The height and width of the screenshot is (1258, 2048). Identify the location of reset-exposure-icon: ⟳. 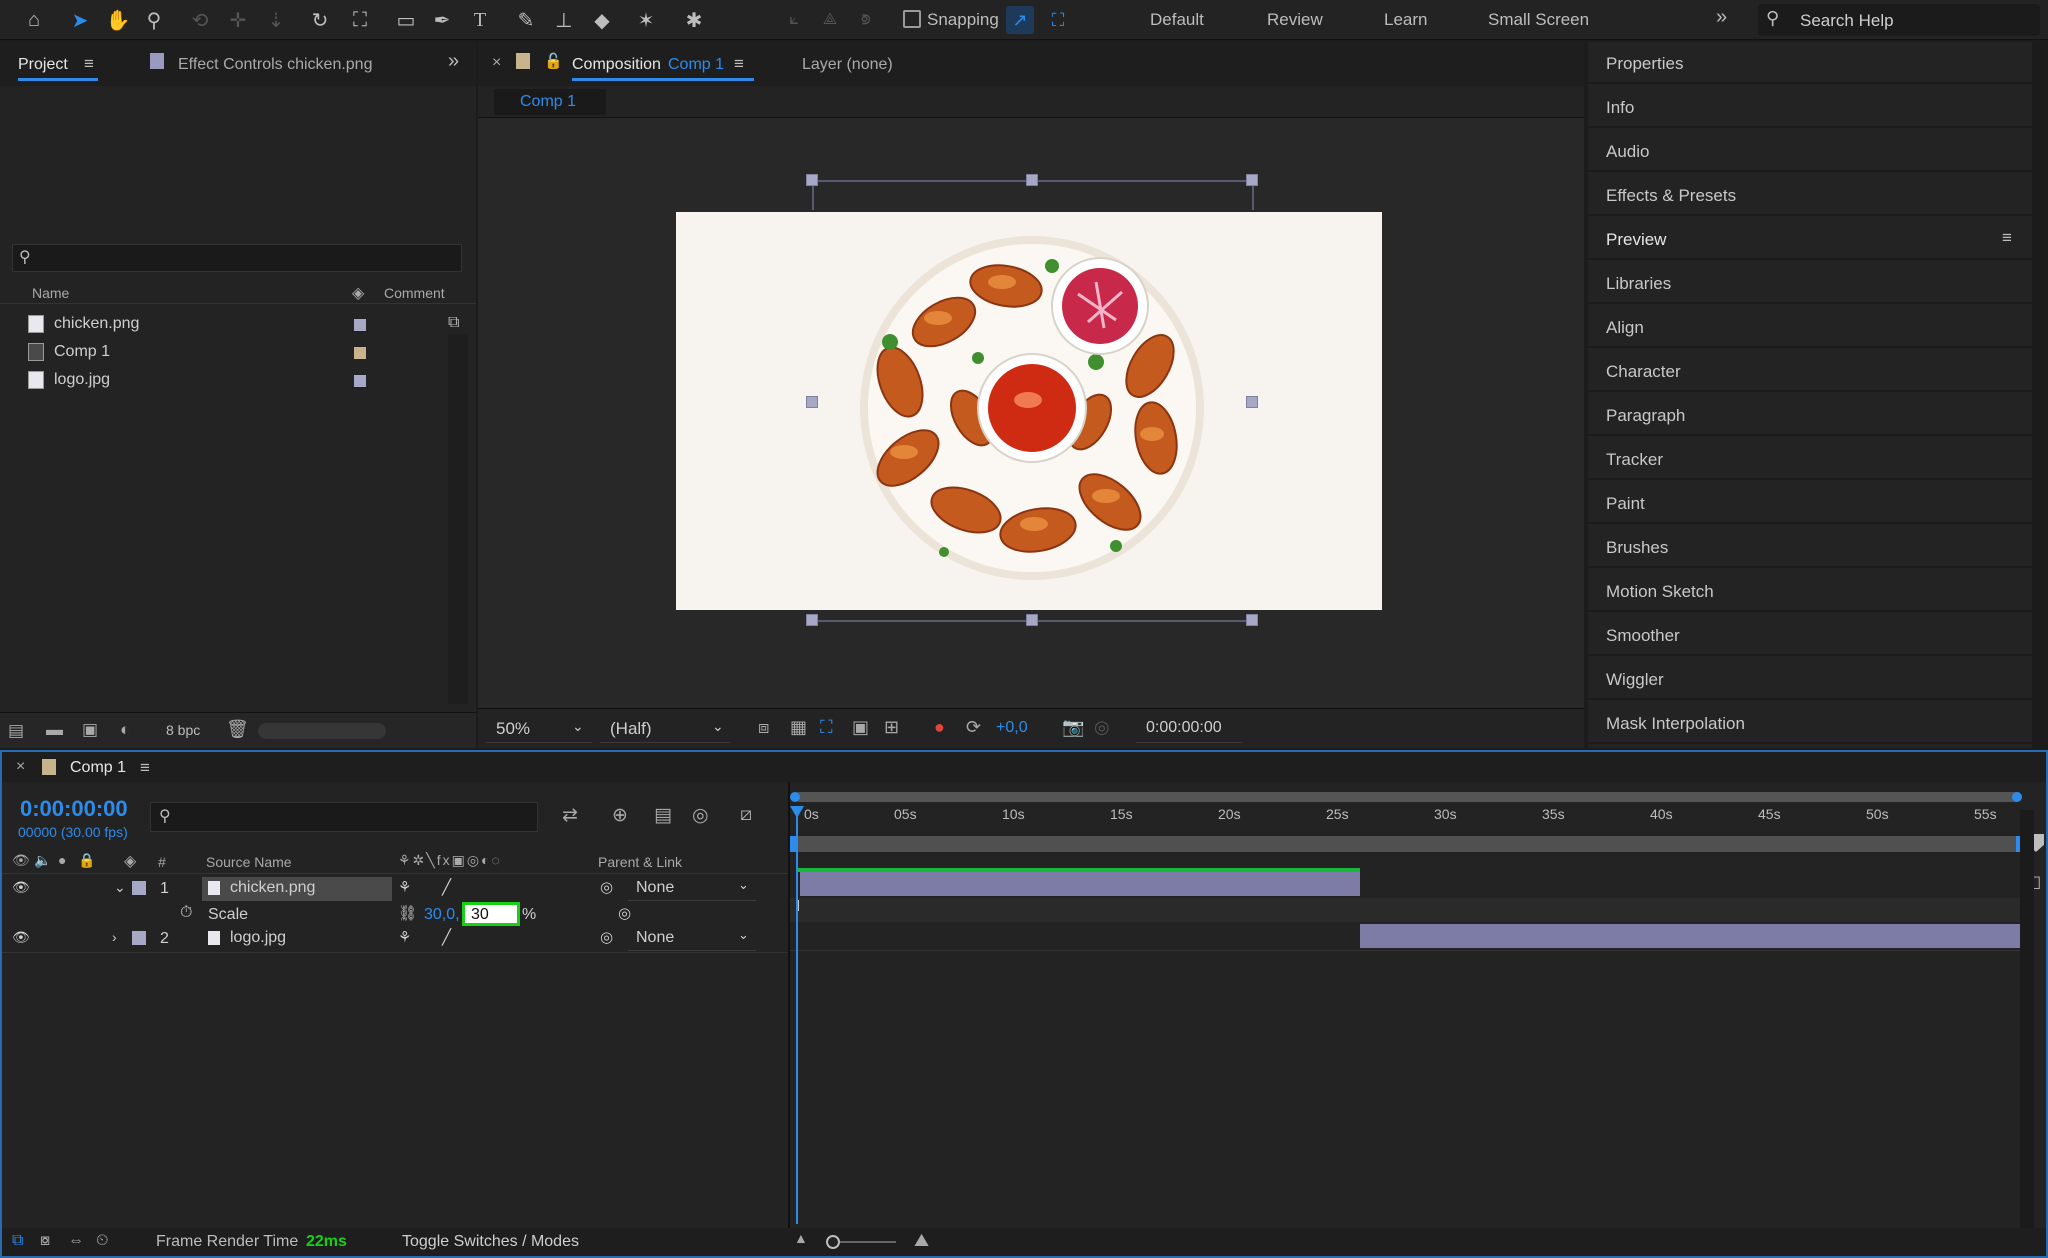
(973, 727).